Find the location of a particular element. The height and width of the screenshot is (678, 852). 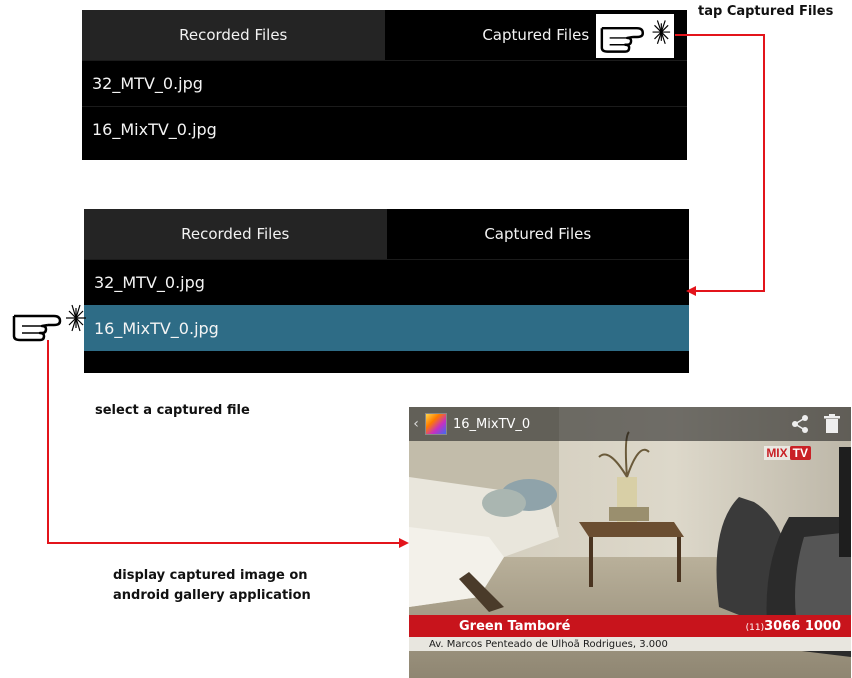

tab-captured-files: Captured Files is located at coordinates (537, 234).